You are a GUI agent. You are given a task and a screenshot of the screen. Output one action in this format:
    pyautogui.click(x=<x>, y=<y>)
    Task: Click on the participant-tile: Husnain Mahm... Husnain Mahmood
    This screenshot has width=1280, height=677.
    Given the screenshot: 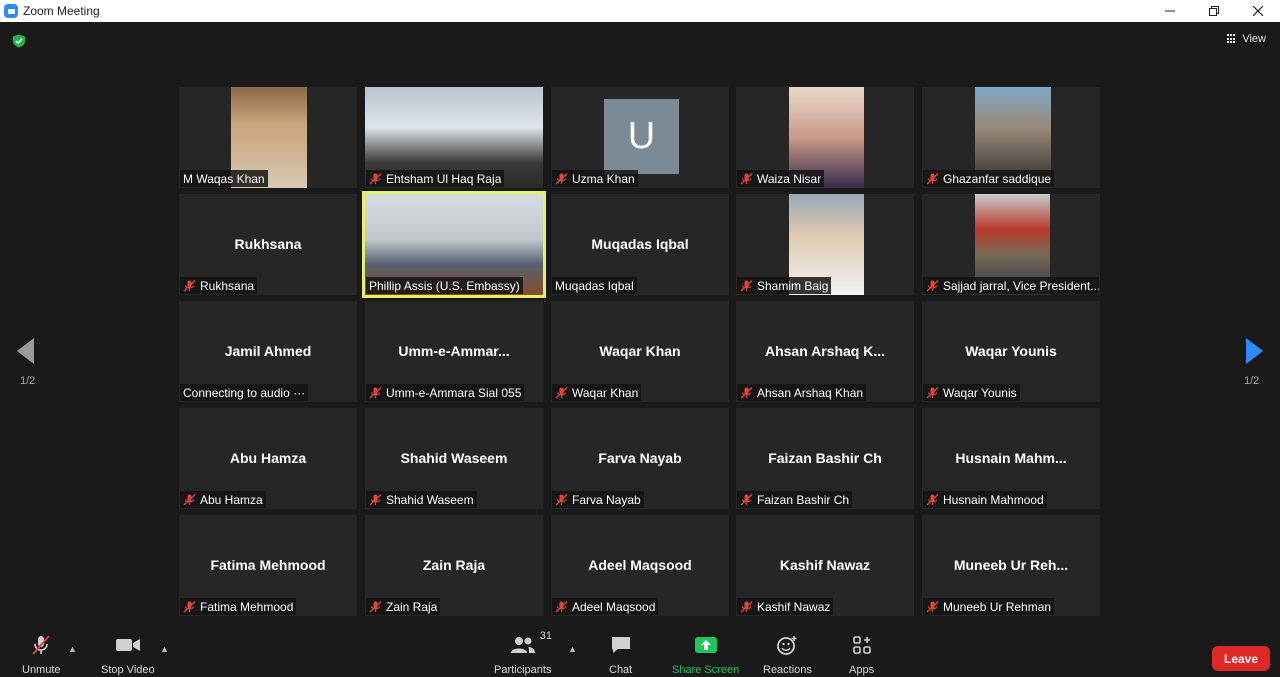 What is the action you would take?
    pyautogui.click(x=1011, y=458)
    